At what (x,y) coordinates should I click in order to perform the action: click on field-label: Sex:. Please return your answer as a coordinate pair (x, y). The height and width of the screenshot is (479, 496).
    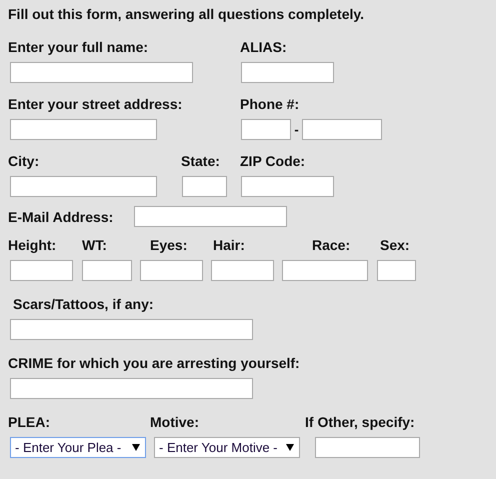
    Looking at the image, I should click on (395, 245).